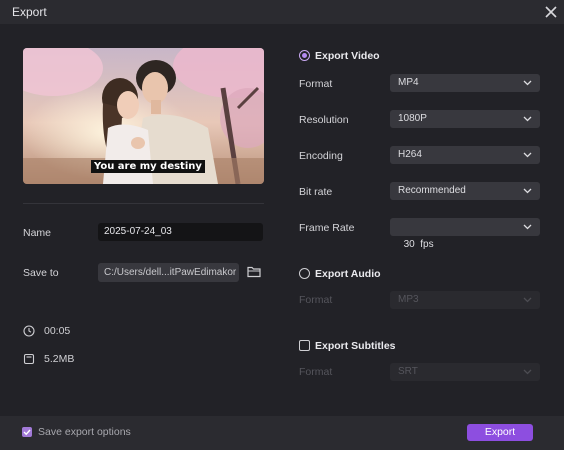 This screenshot has height=450, width=564. I want to click on framerate-dropdown: 30 fps, so click(465, 234).